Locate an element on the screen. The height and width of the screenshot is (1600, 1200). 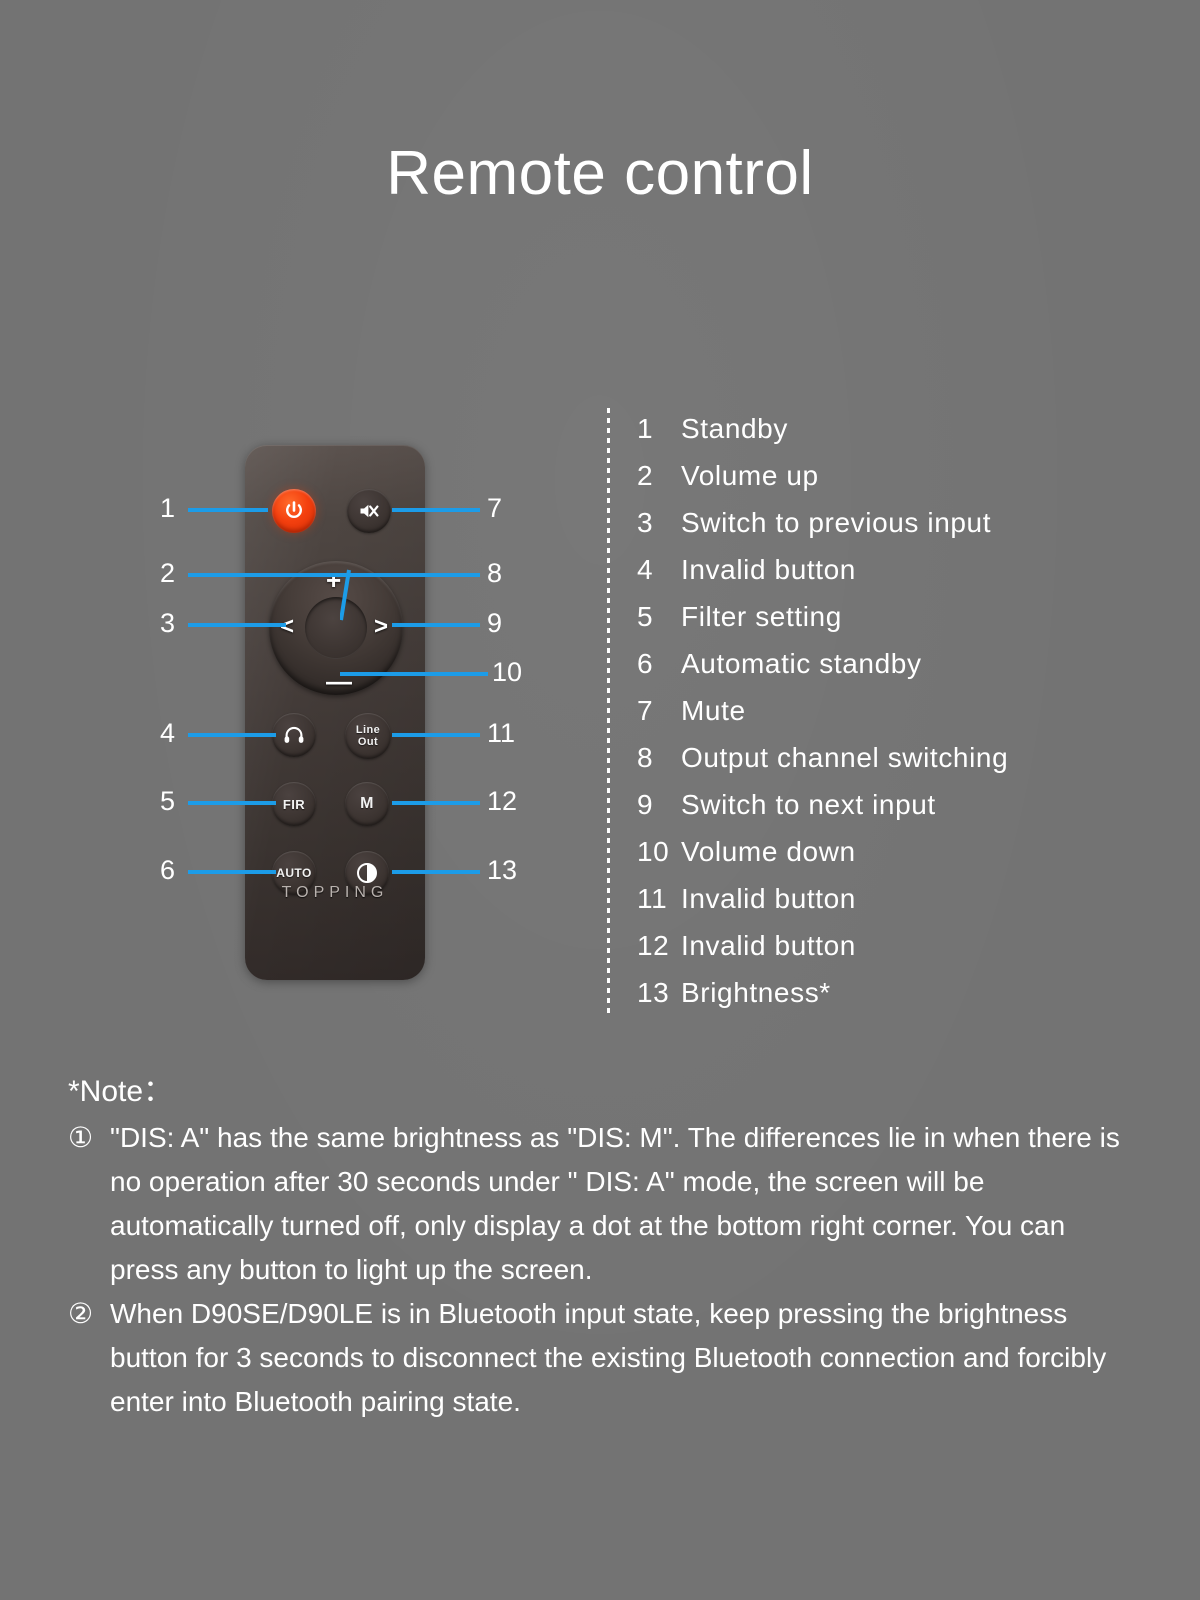
legend-label: Brightness* is located at coordinates (756, 992).